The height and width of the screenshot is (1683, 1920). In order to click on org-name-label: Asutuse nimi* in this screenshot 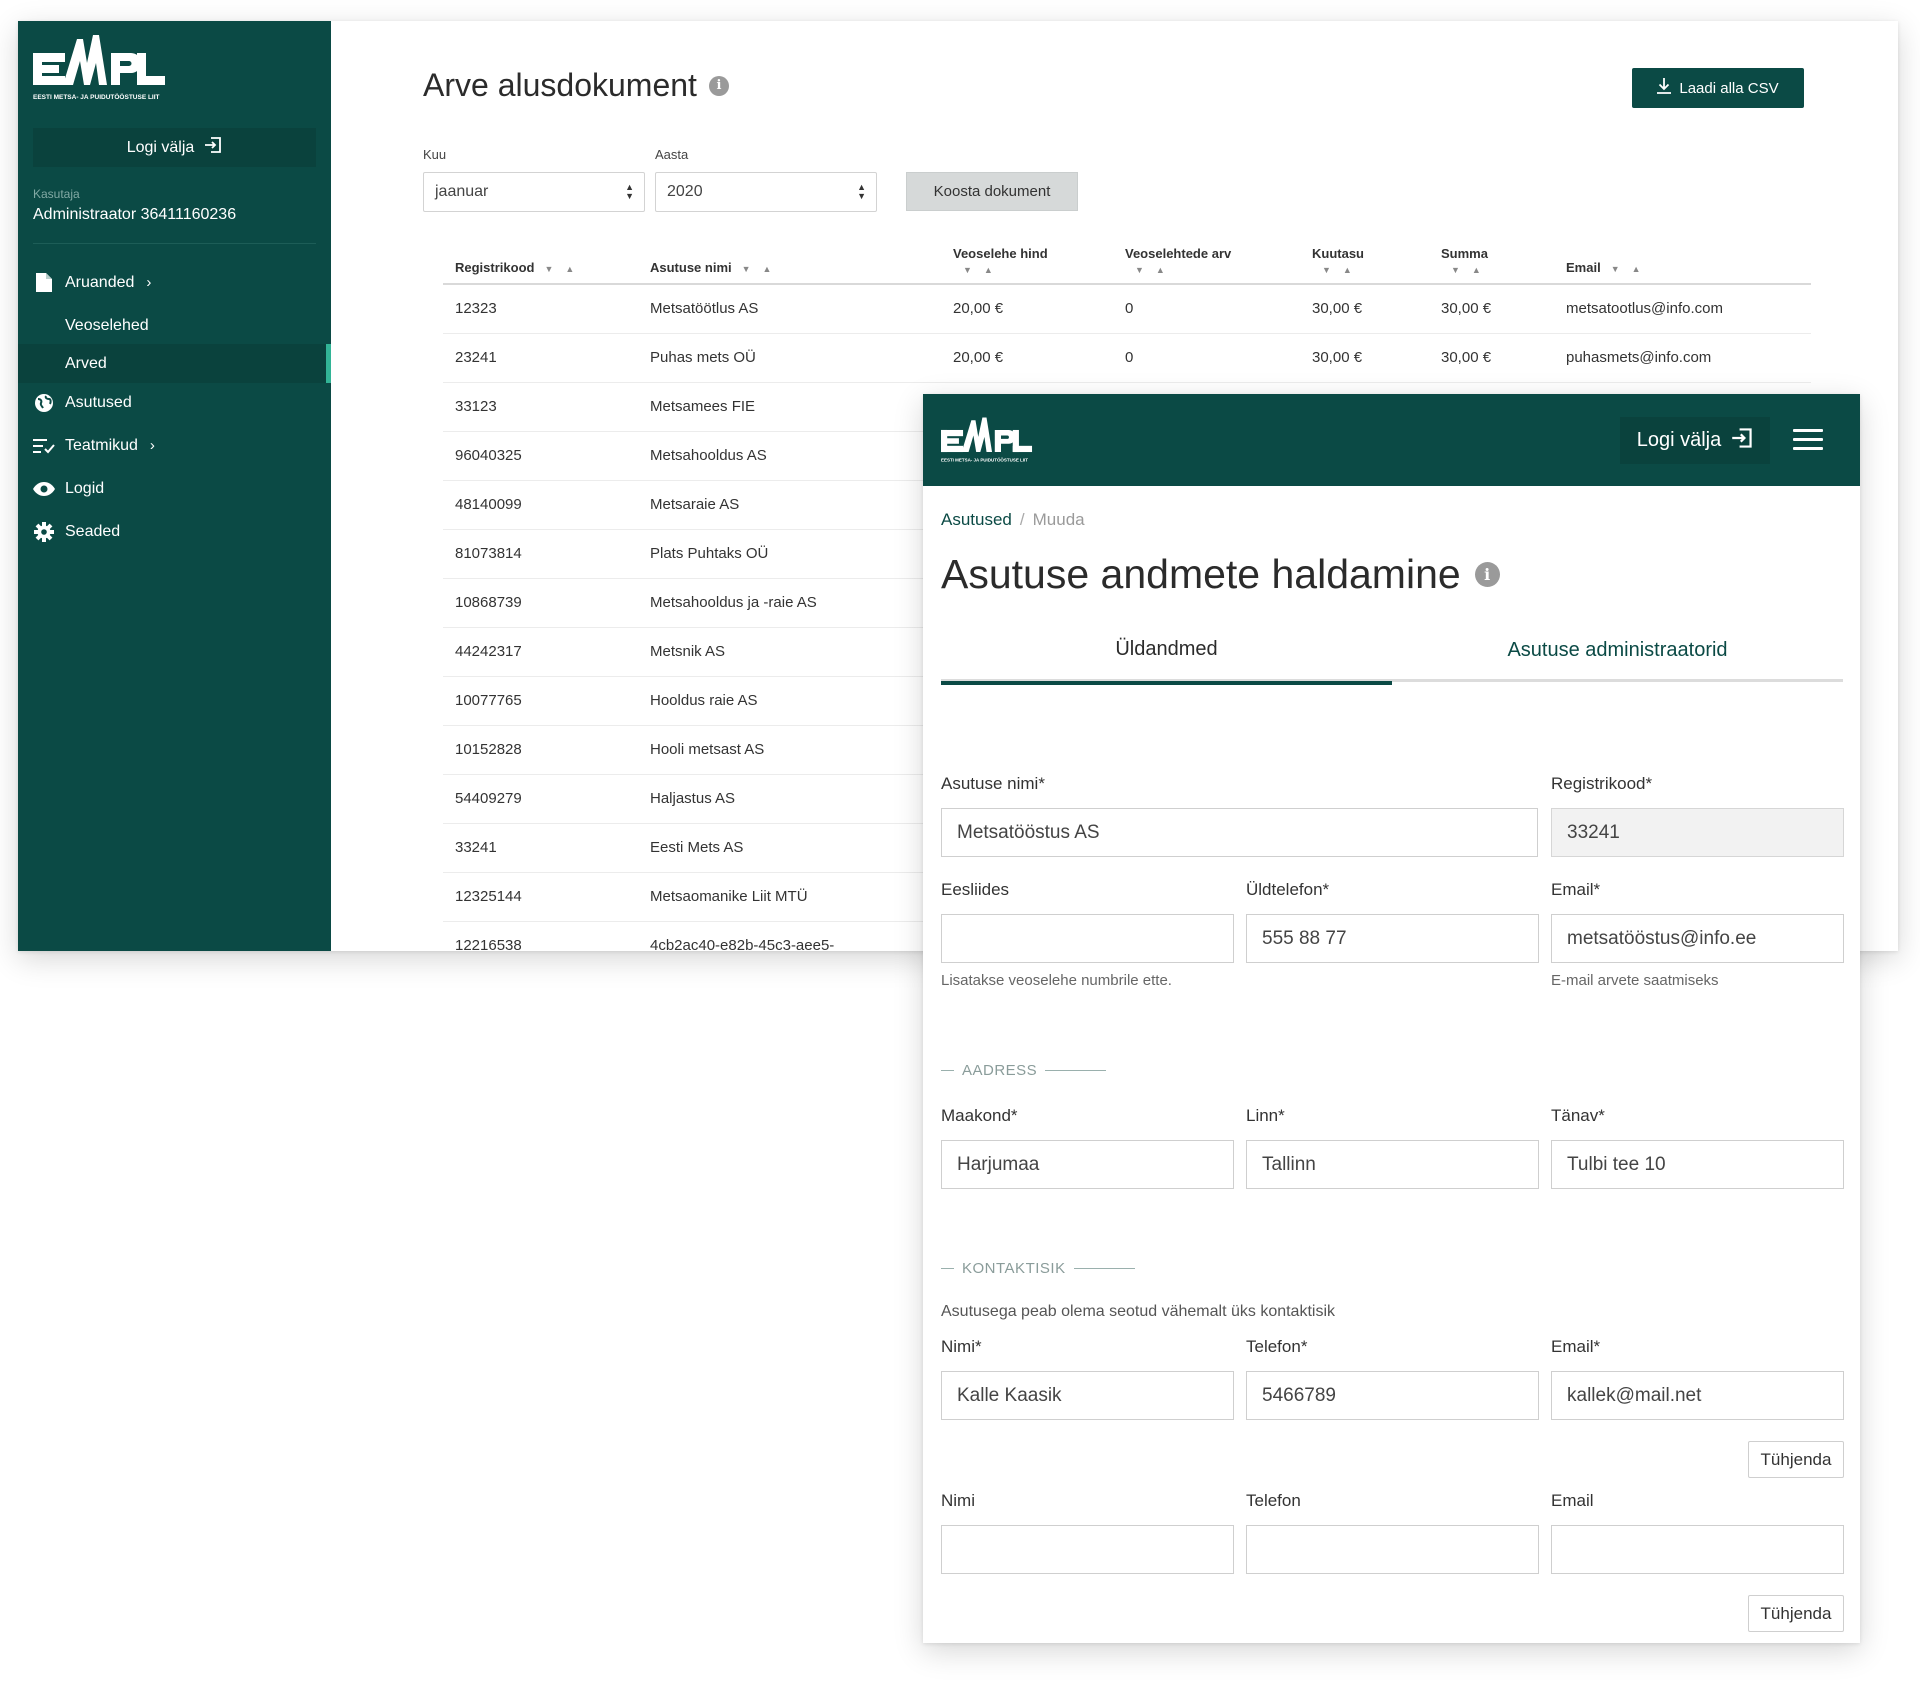, I will do `click(993, 783)`.